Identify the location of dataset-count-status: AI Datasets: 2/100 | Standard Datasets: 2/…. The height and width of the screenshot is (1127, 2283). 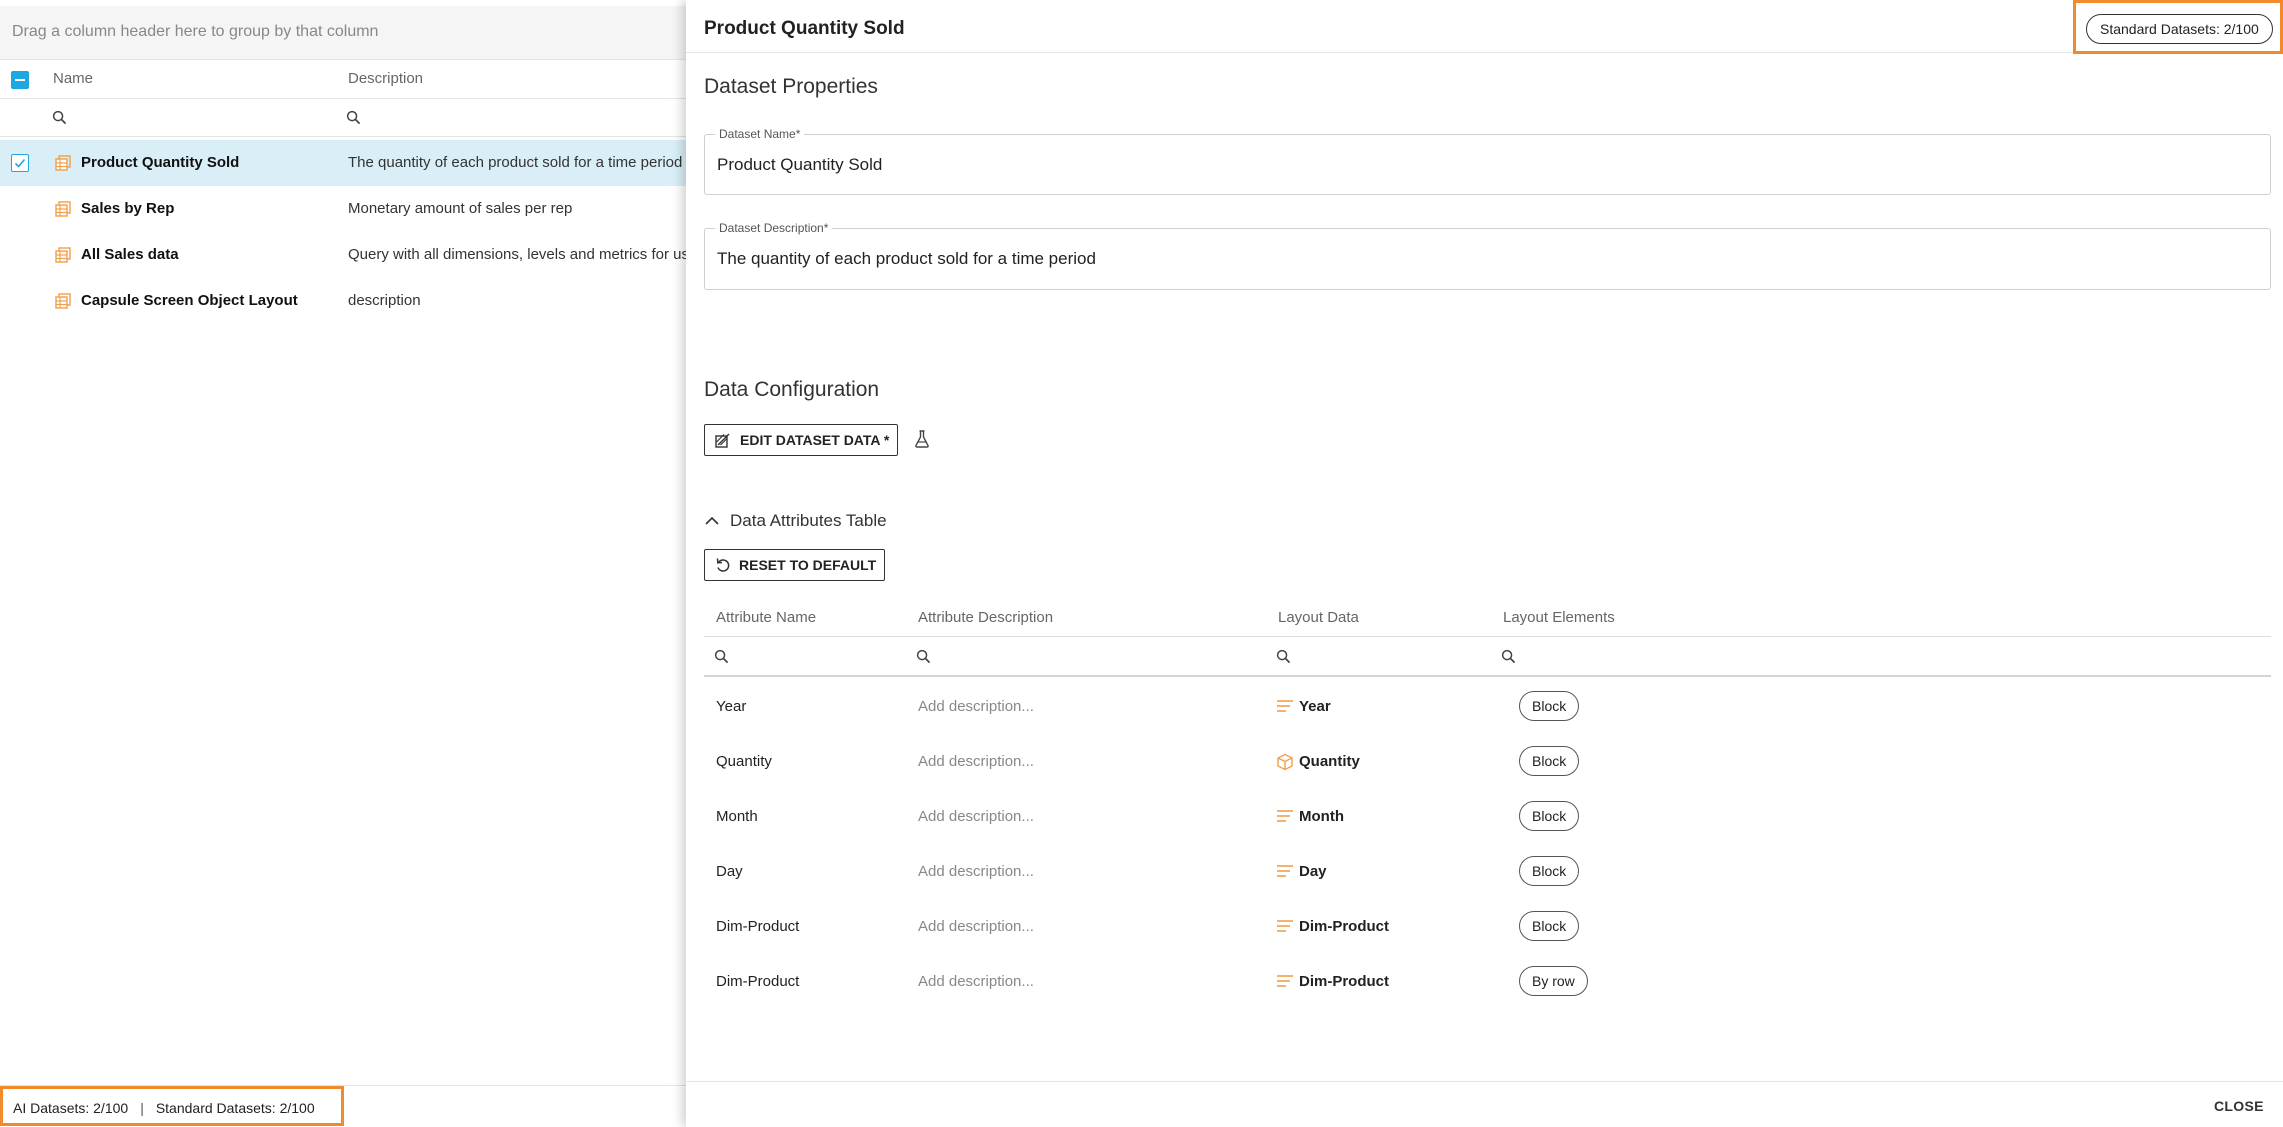
(172, 1106).